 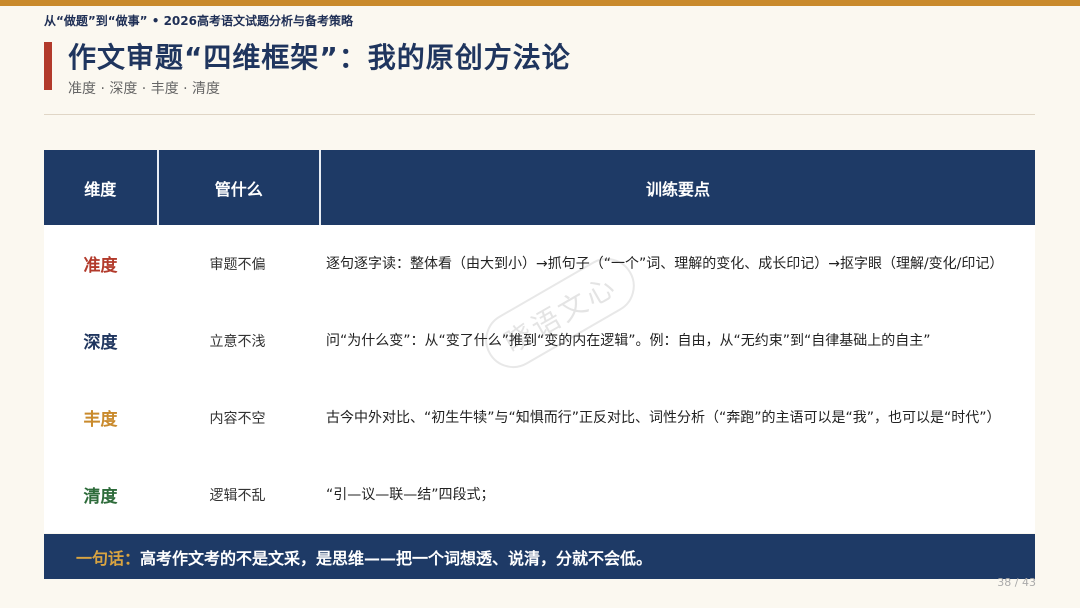 I want to click on header-scope: 管什么, so click(x=240, y=187).